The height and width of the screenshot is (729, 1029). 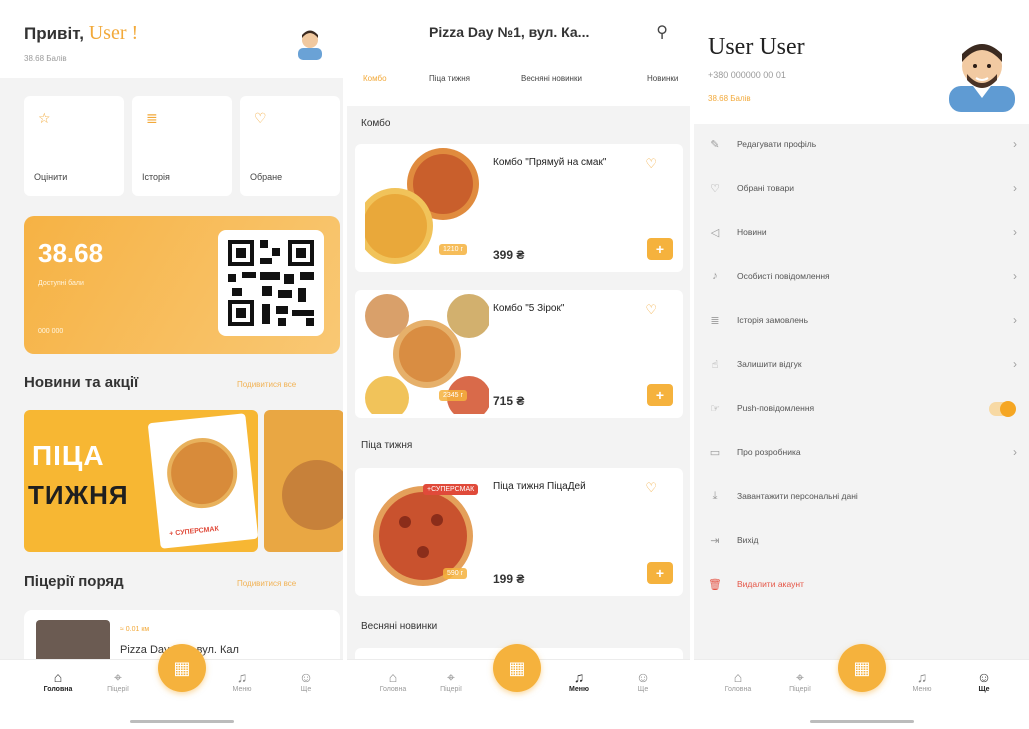 What do you see at coordinates (861, 410) in the screenshot?
I see `menu-row-push: ☞ Push-повідомлення` at bounding box center [861, 410].